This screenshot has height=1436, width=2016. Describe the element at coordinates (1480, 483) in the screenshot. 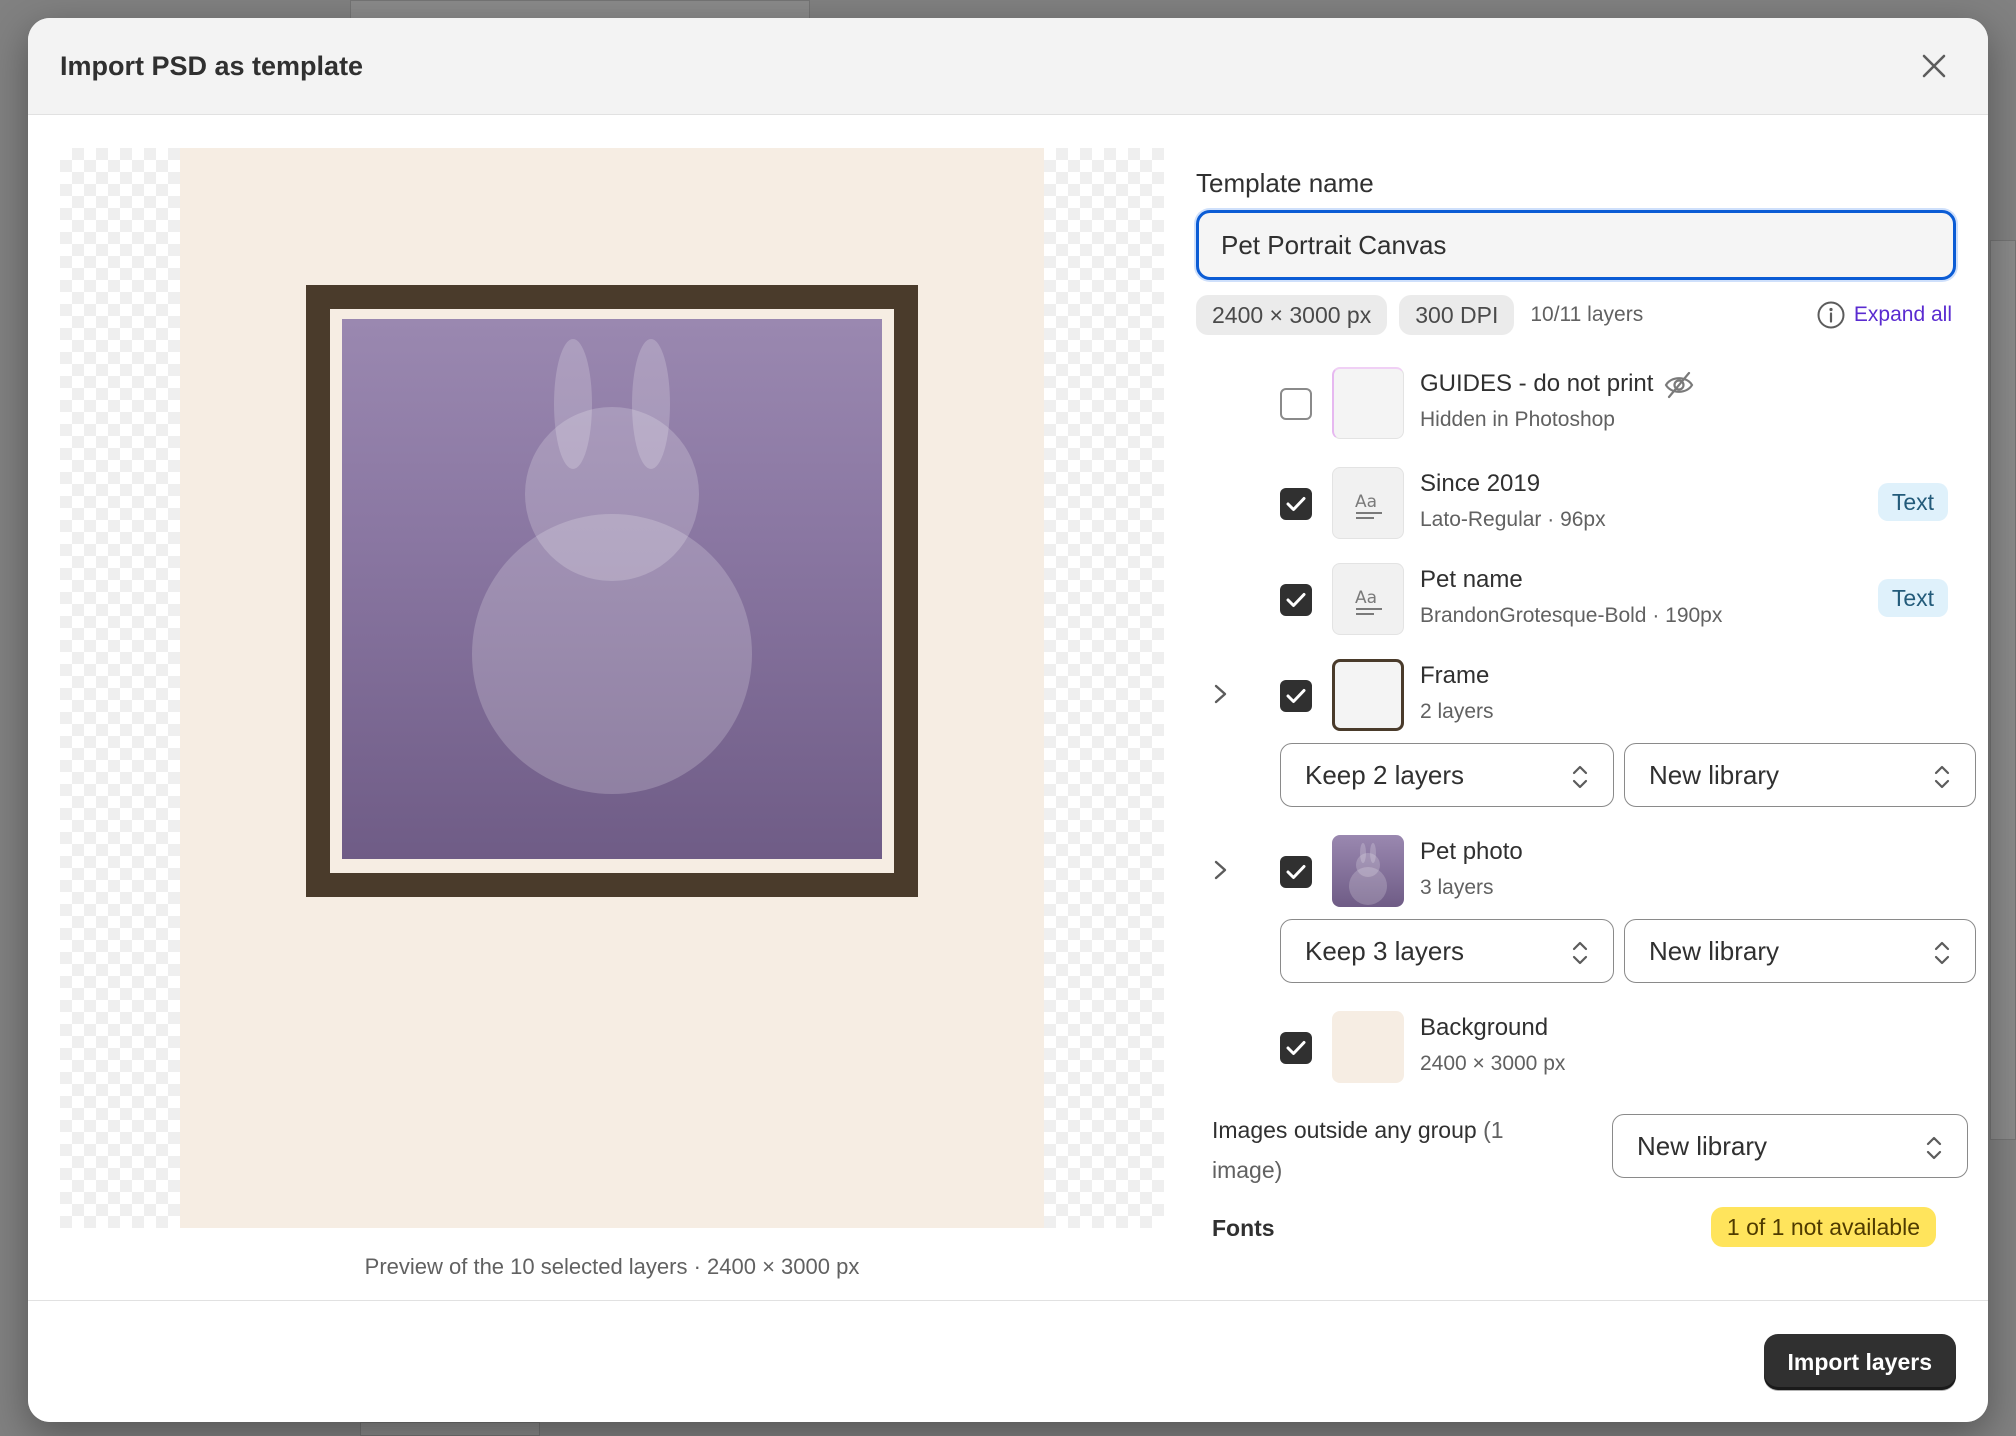

I see `layer-name: Since 2019` at that location.